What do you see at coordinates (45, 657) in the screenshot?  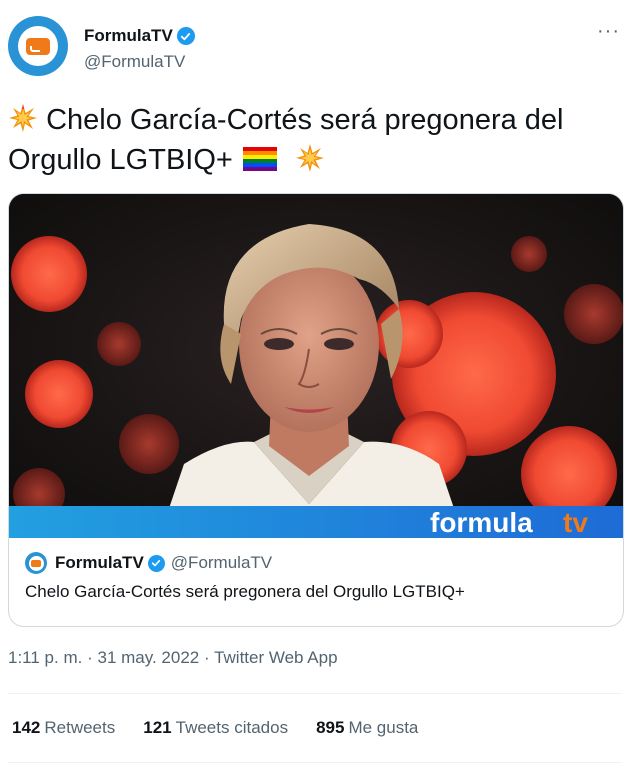 I see `tweet-time: 1:11 p. m.` at bounding box center [45, 657].